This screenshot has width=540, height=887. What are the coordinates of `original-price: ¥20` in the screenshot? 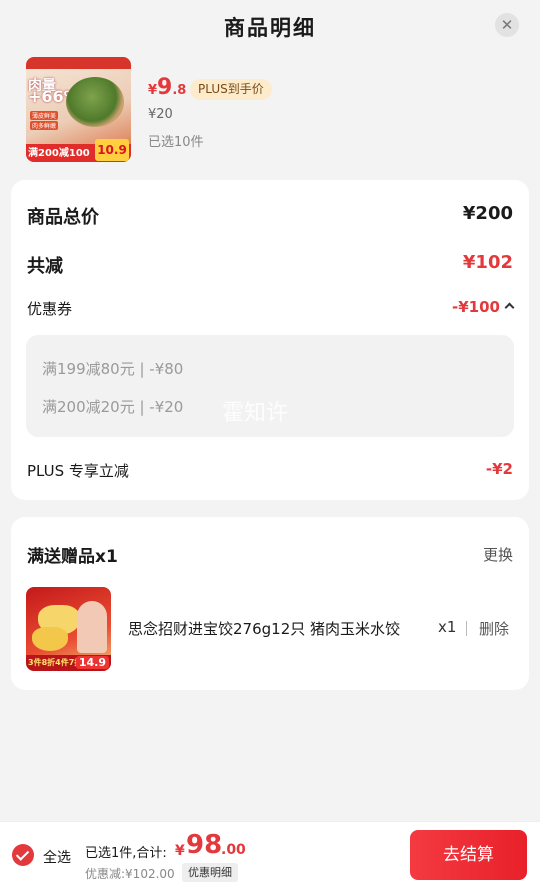 It's located at (160, 114).